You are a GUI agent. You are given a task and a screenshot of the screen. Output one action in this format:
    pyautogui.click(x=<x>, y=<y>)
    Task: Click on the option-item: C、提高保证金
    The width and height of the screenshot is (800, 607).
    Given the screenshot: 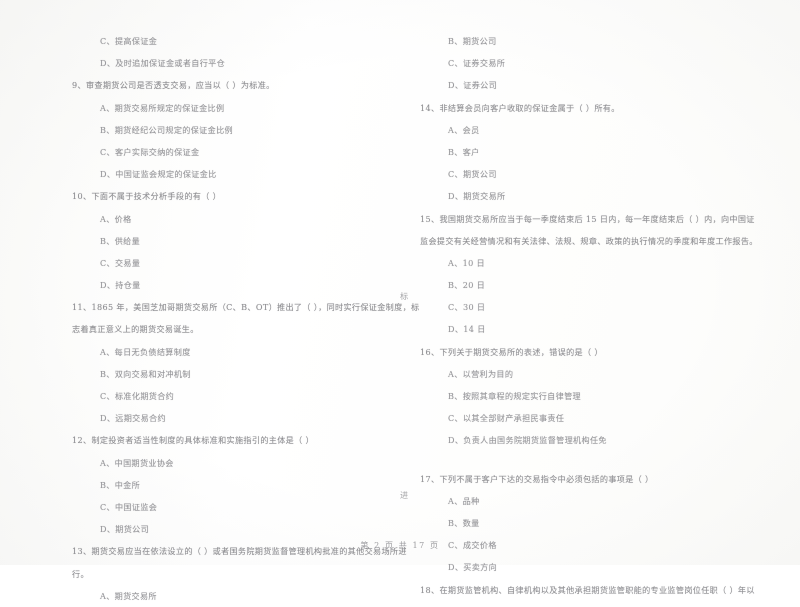 What is the action you would take?
    pyautogui.click(x=129, y=41)
    